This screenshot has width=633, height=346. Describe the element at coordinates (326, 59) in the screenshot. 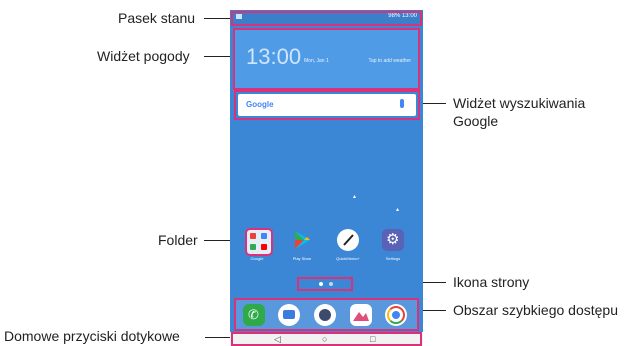

I see `weather-widget-highlight` at that location.